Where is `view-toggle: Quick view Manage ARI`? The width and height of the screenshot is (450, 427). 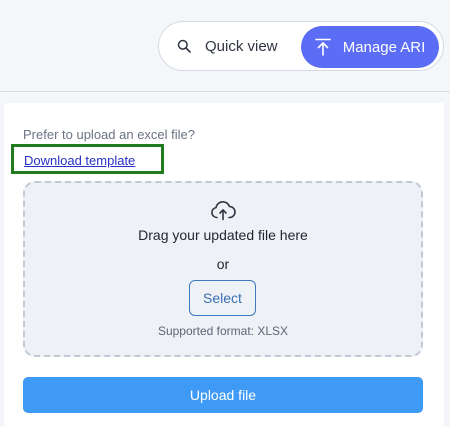 view-toggle: Quick view Manage ARI is located at coordinates (301, 46).